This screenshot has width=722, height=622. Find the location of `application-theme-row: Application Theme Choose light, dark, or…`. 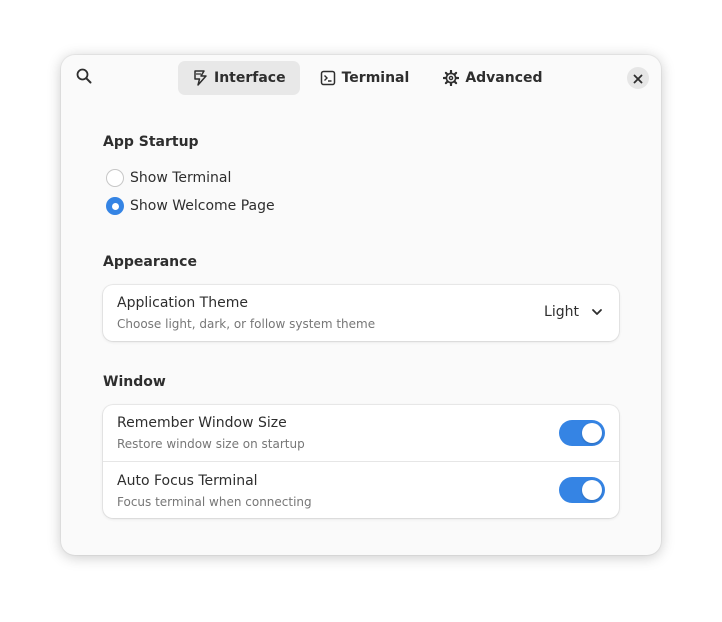

application-theme-row: Application Theme Choose light, dark, or… is located at coordinates (361, 313).